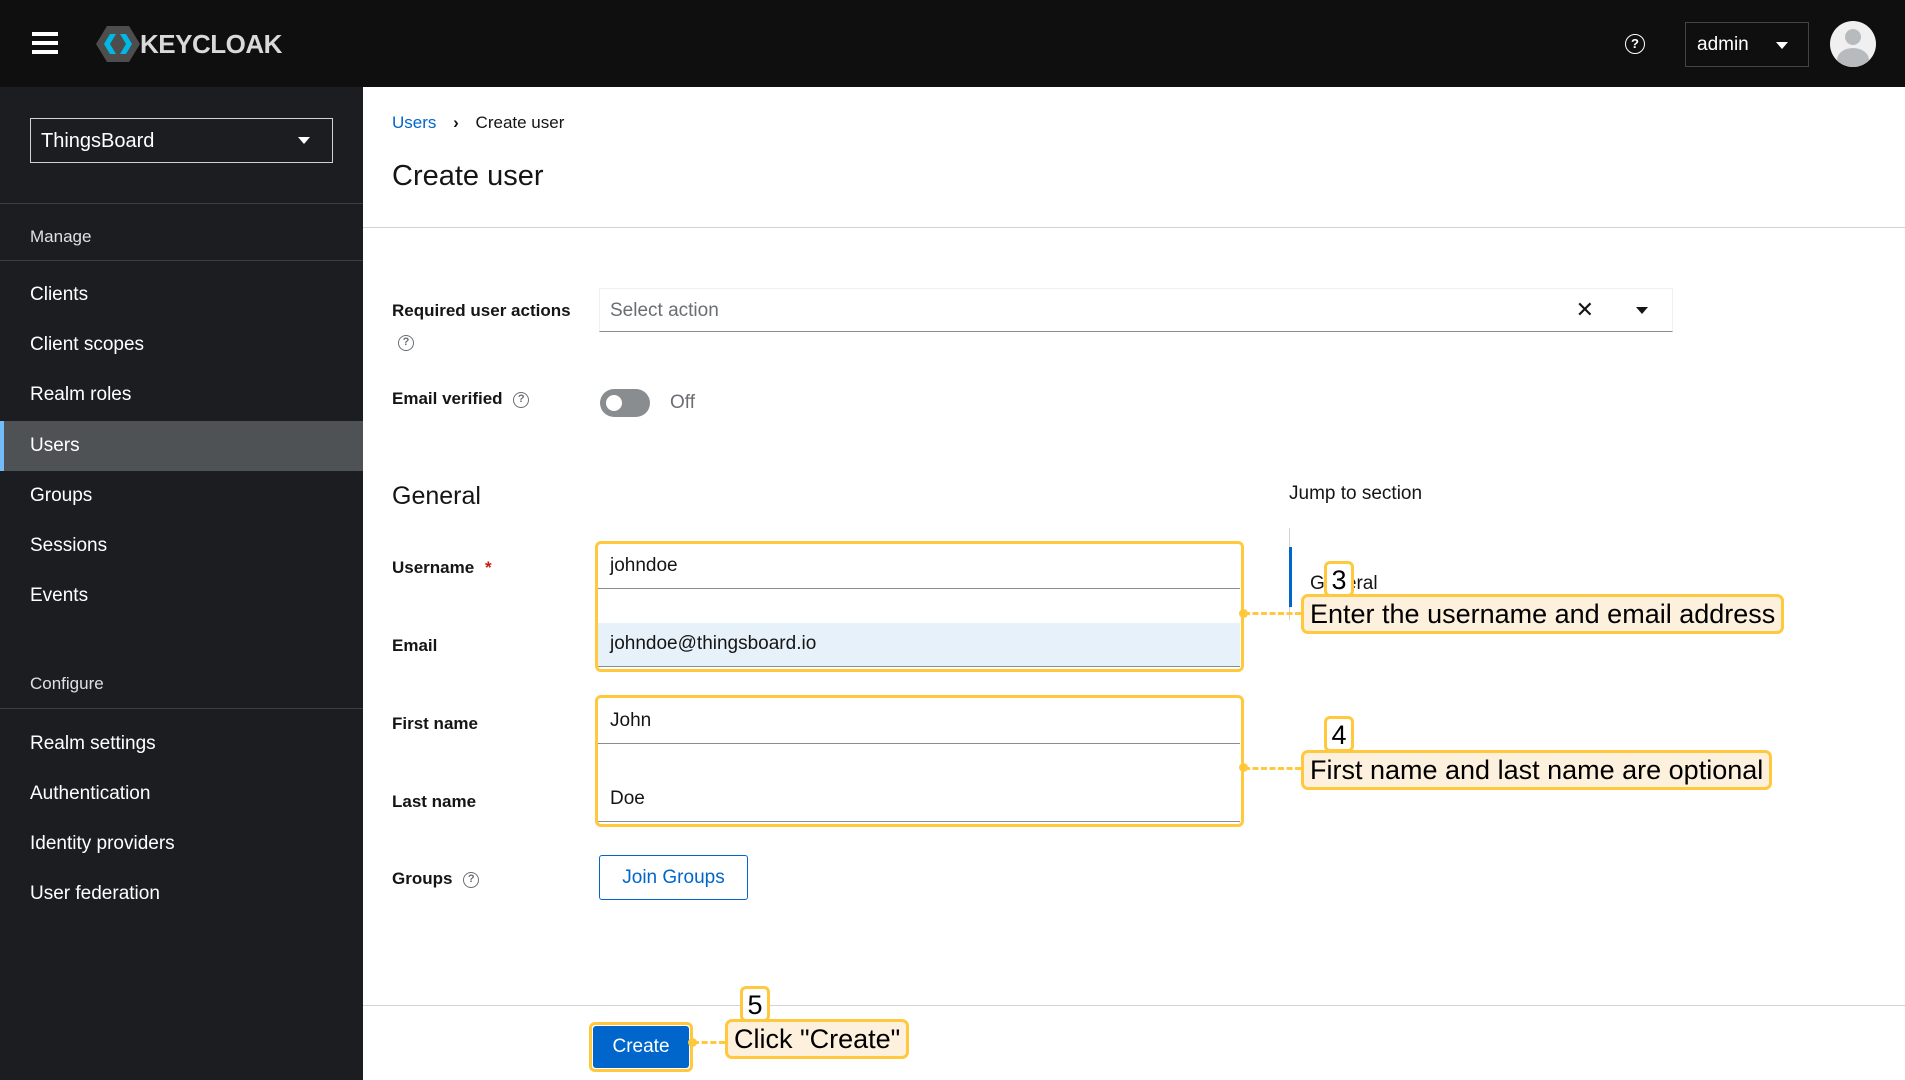  Describe the element at coordinates (67, 683) in the screenshot. I see `section-configure: Configure` at that location.